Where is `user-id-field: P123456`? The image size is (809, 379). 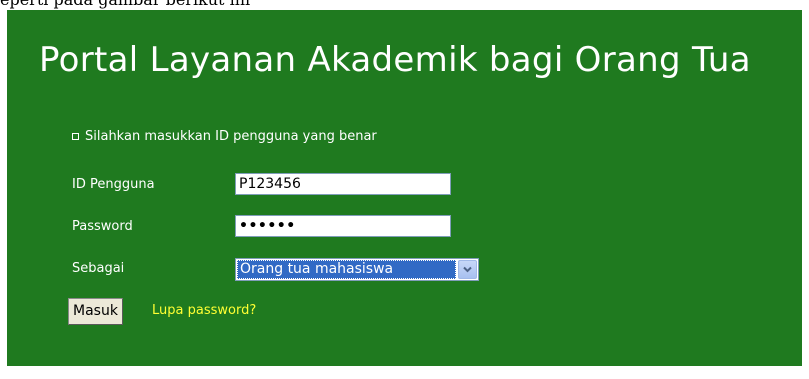
user-id-field: P123456 is located at coordinates (343, 184).